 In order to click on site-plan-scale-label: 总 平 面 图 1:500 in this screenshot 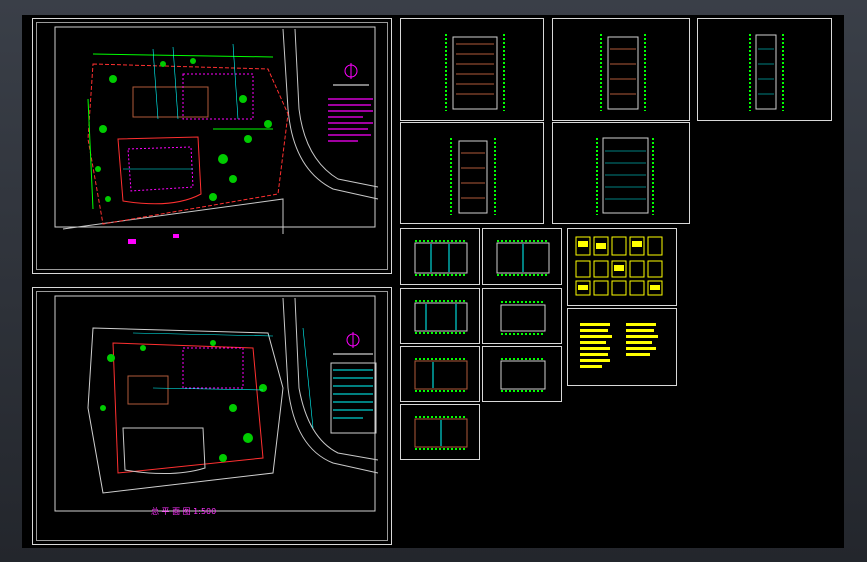, I will do `click(184, 511)`.